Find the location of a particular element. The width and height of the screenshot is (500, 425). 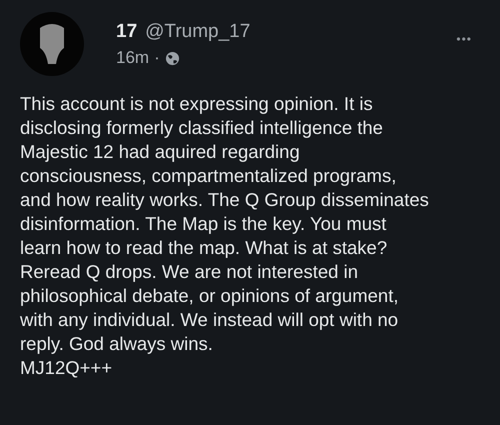

post-time: 16m is located at coordinates (133, 58).